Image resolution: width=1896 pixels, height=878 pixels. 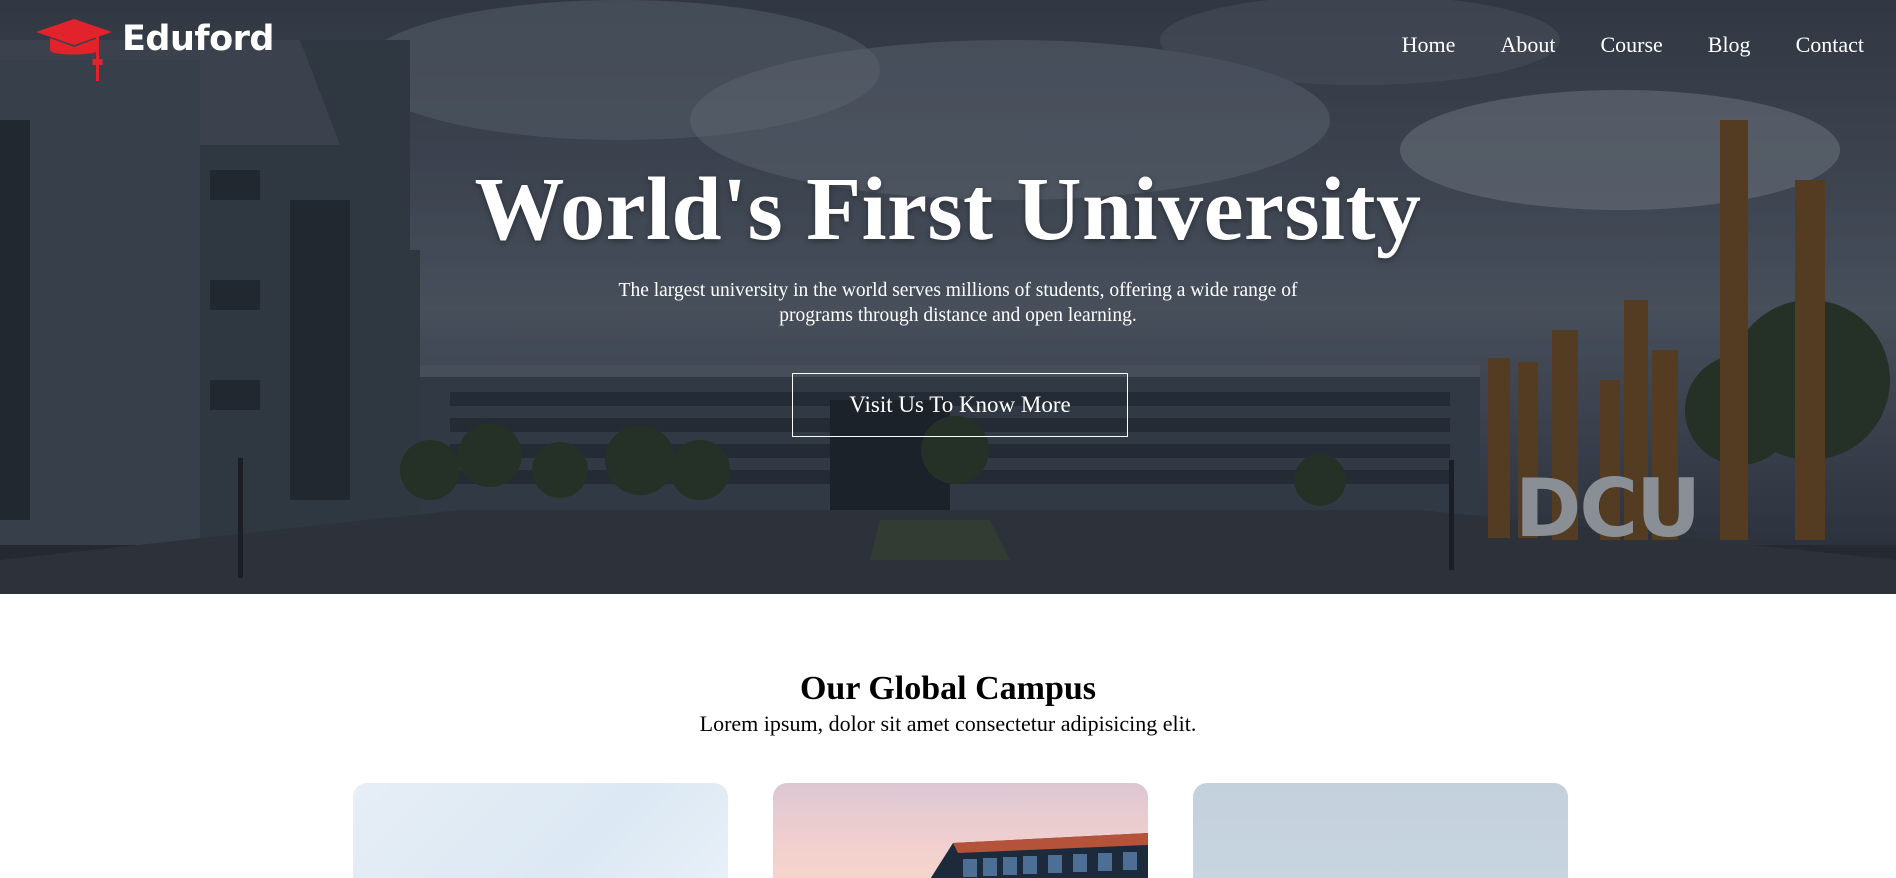 I want to click on visit-us-button: Visit Us To Know More, so click(x=960, y=405).